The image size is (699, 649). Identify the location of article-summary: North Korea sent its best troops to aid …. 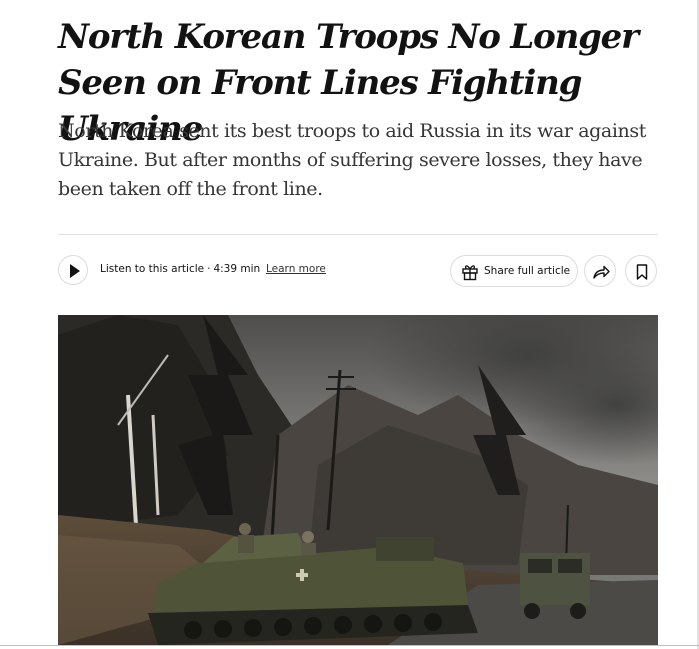
(352, 160).